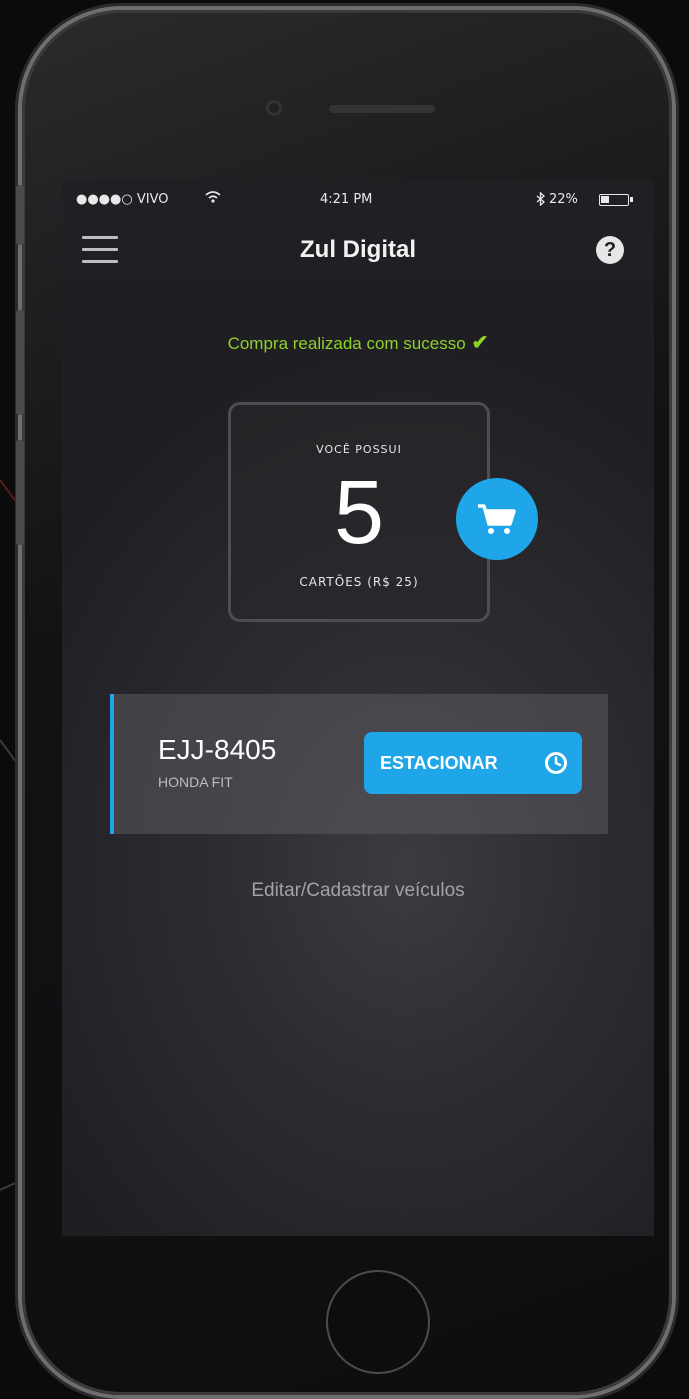 Image resolution: width=689 pixels, height=1399 pixels. I want to click on volume-up-button, so click(20, 362).